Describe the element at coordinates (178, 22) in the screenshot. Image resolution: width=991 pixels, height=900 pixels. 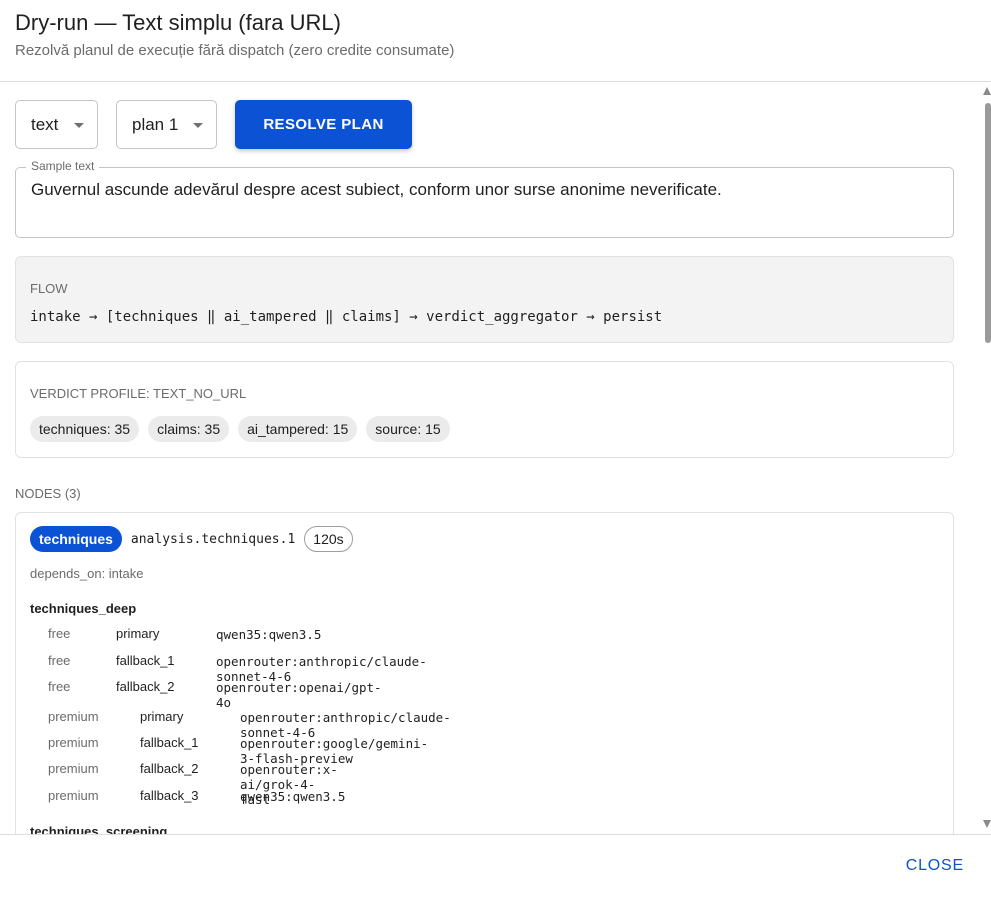
I see `dialog-title: Dry-run — Text simplu (fara URL)` at that location.